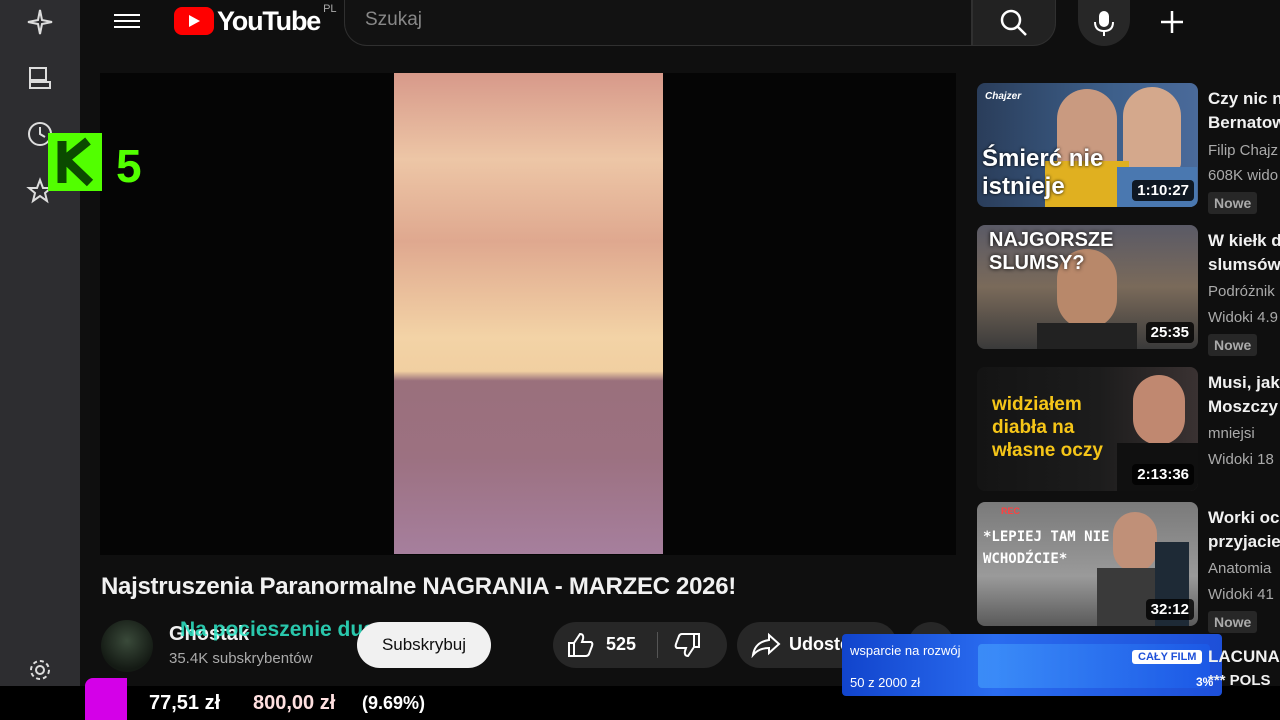 This screenshot has width=1280, height=720. I want to click on video-duration: 32:12, so click(1169, 609).